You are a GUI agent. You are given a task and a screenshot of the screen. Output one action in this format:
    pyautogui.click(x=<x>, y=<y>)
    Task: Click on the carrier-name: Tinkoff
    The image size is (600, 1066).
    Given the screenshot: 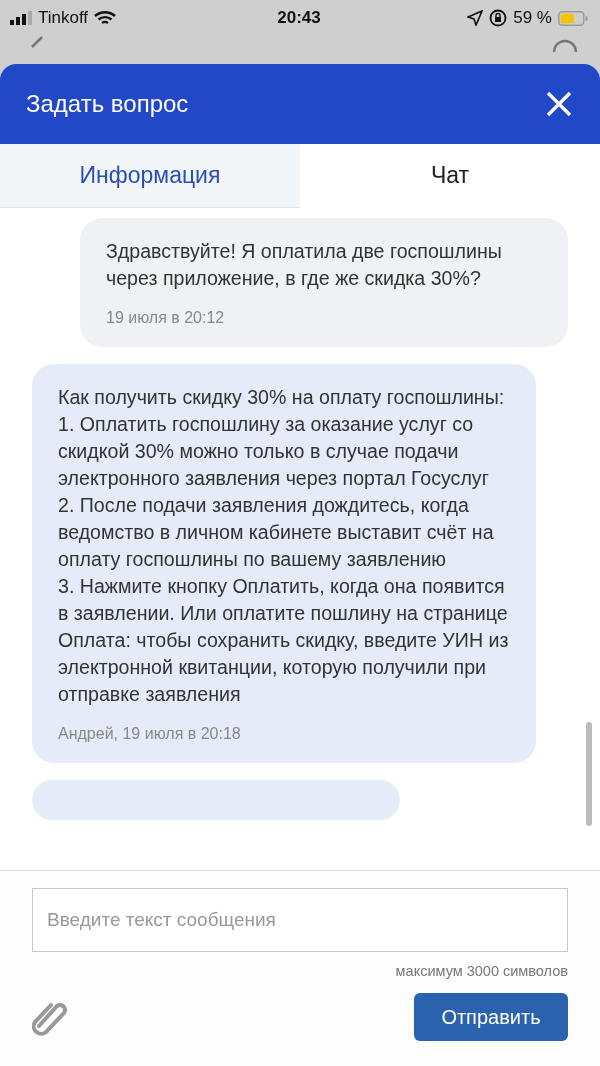 What is the action you would take?
    pyautogui.click(x=63, y=18)
    